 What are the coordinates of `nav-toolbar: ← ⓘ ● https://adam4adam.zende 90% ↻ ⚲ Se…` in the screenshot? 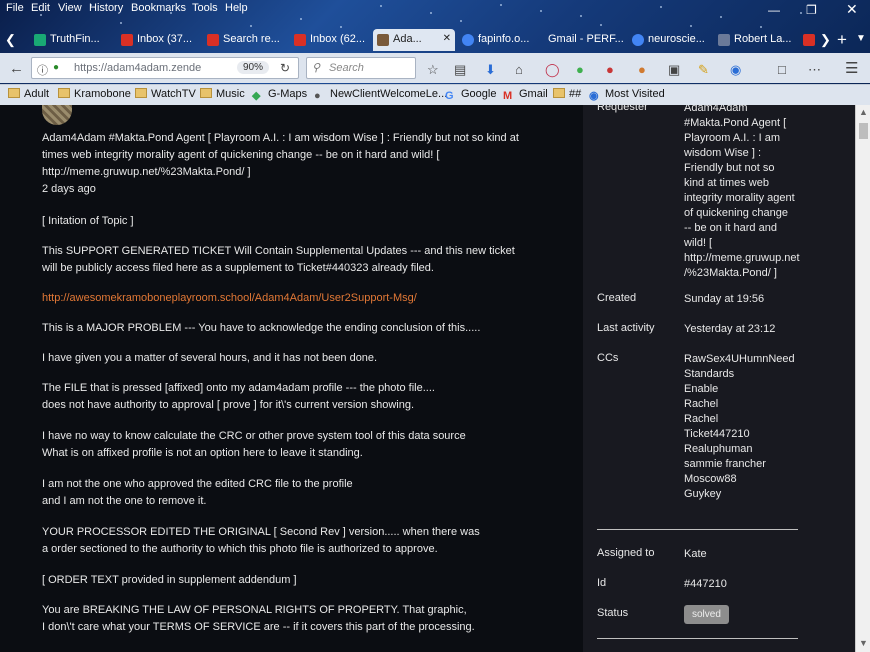 It's located at (435, 68).